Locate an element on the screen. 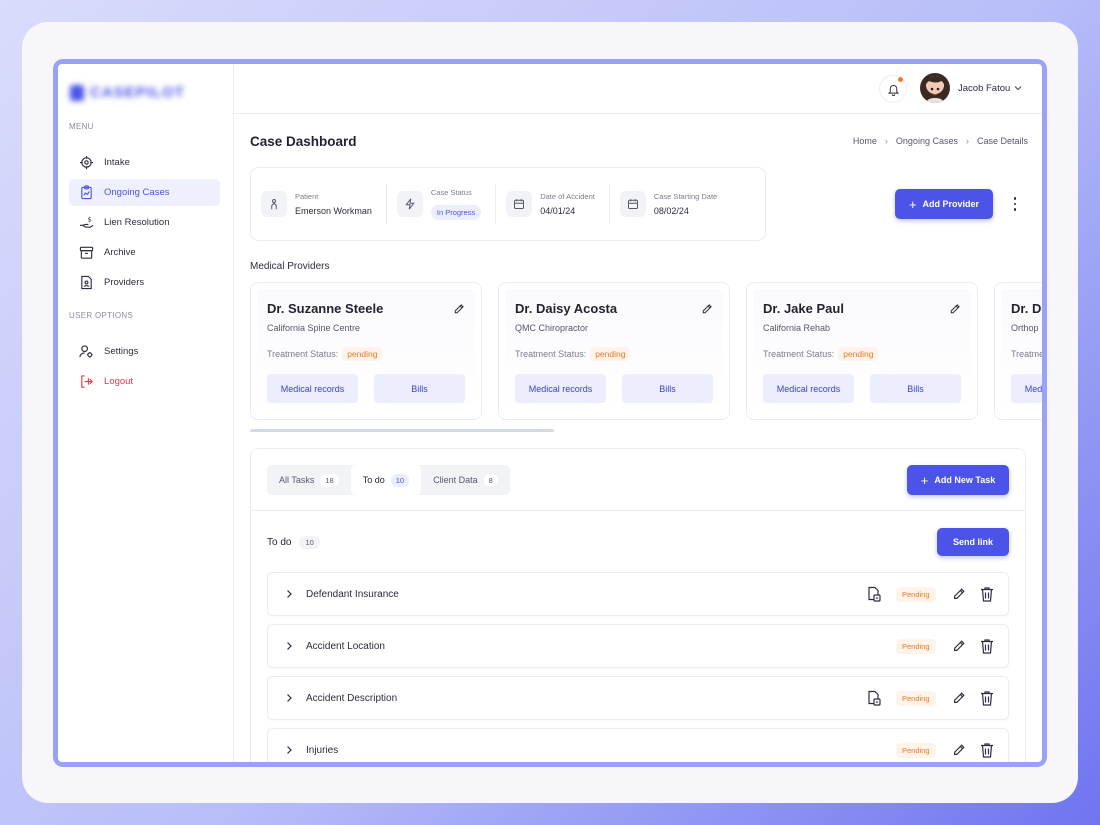  breadcrumb-home: Home is located at coordinates (865, 141).